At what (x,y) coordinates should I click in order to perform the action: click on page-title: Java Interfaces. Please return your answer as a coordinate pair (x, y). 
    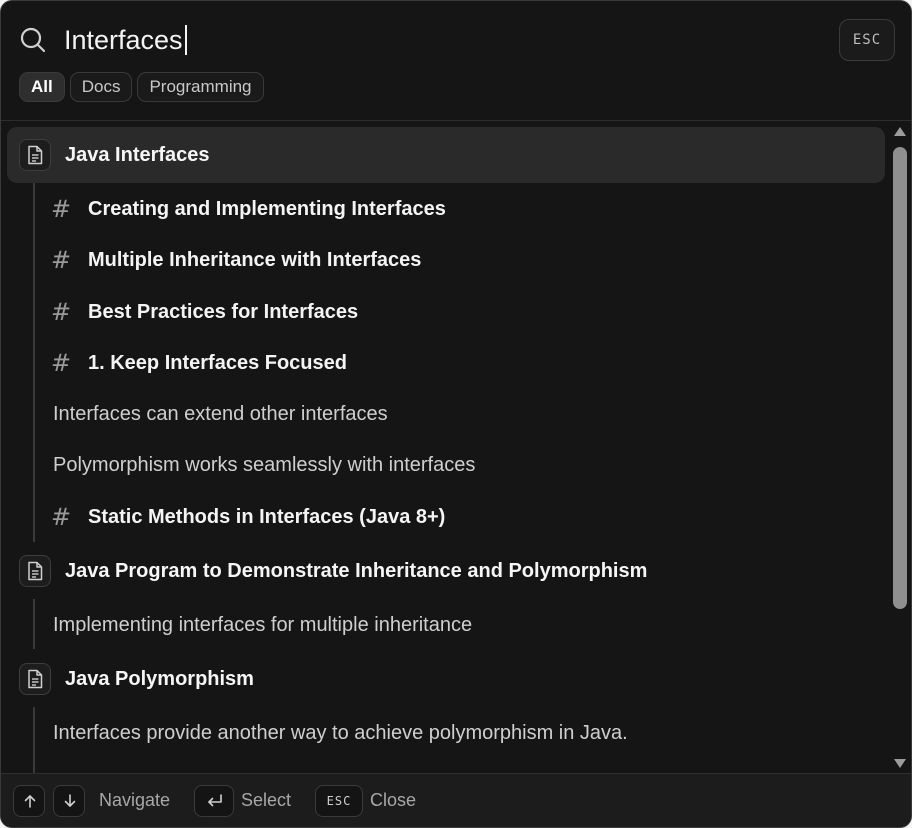
    Looking at the image, I should click on (137, 154).